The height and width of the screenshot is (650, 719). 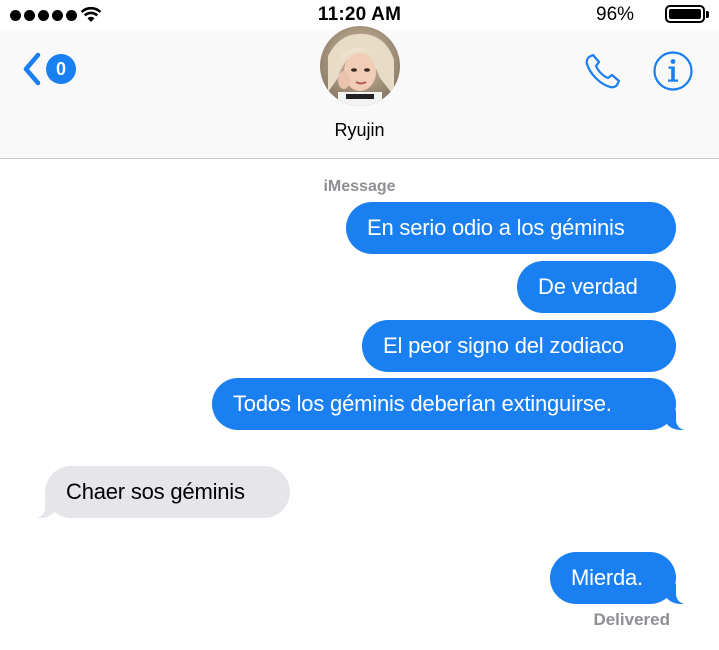 I want to click on outgoing-message-bubble: Mierda., so click(x=620, y=578).